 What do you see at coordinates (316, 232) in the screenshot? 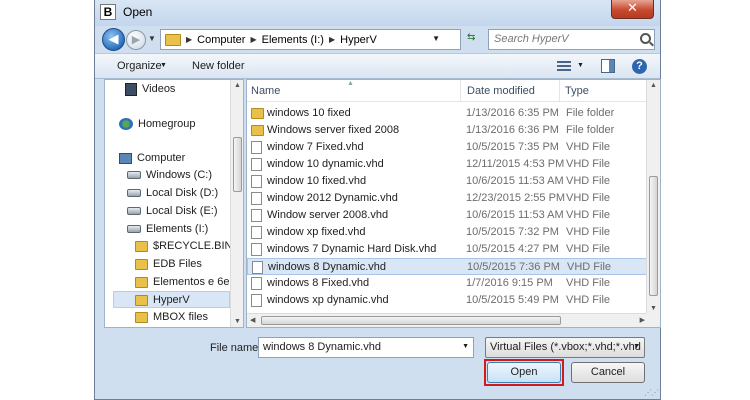
I see `file-name: window xp fixed.vhd` at bounding box center [316, 232].